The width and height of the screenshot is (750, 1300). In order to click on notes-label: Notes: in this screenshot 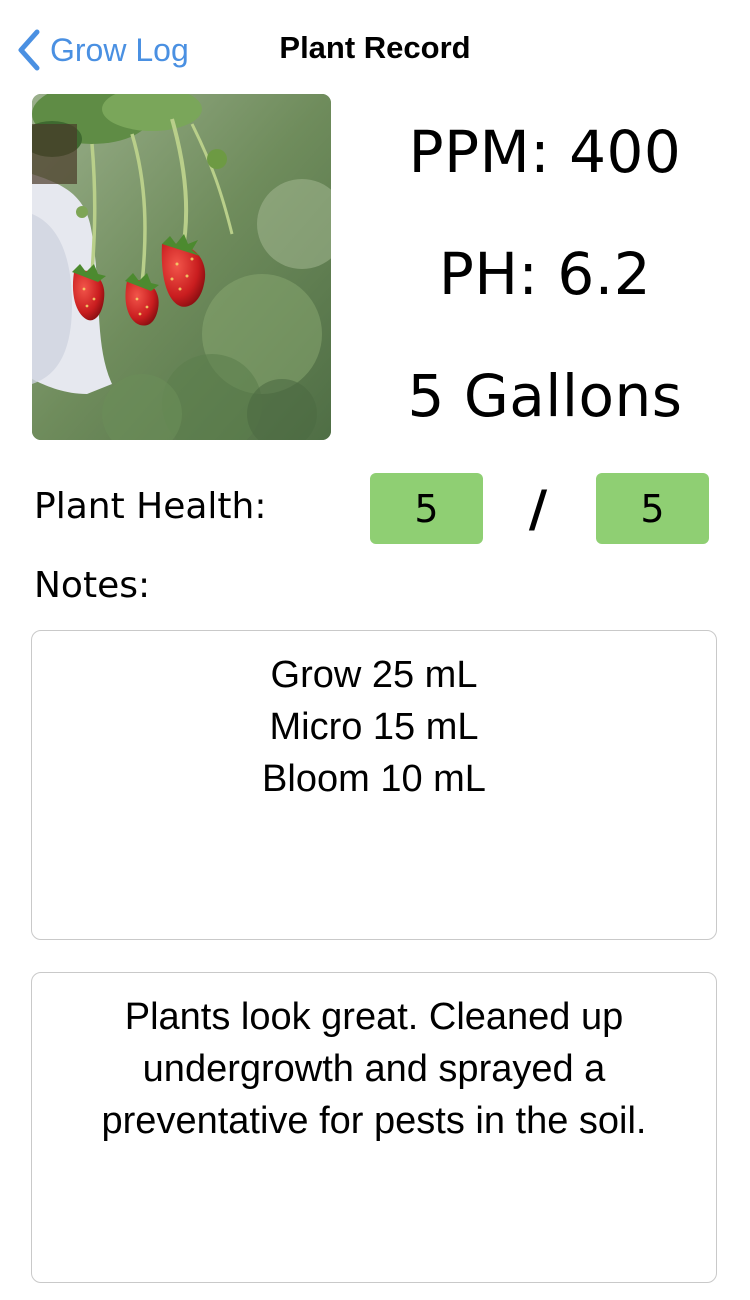, I will do `click(92, 585)`.